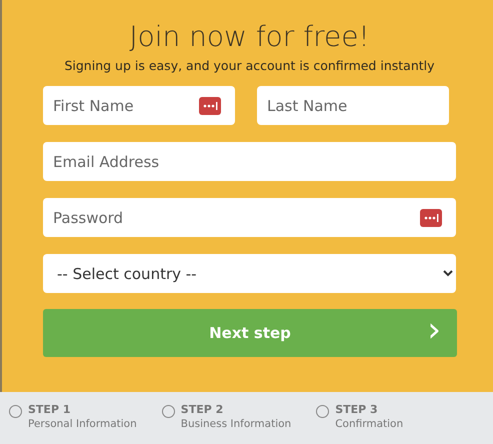 The height and width of the screenshot is (444, 493). What do you see at coordinates (353, 105) in the screenshot?
I see `input-field: Last Name` at bounding box center [353, 105].